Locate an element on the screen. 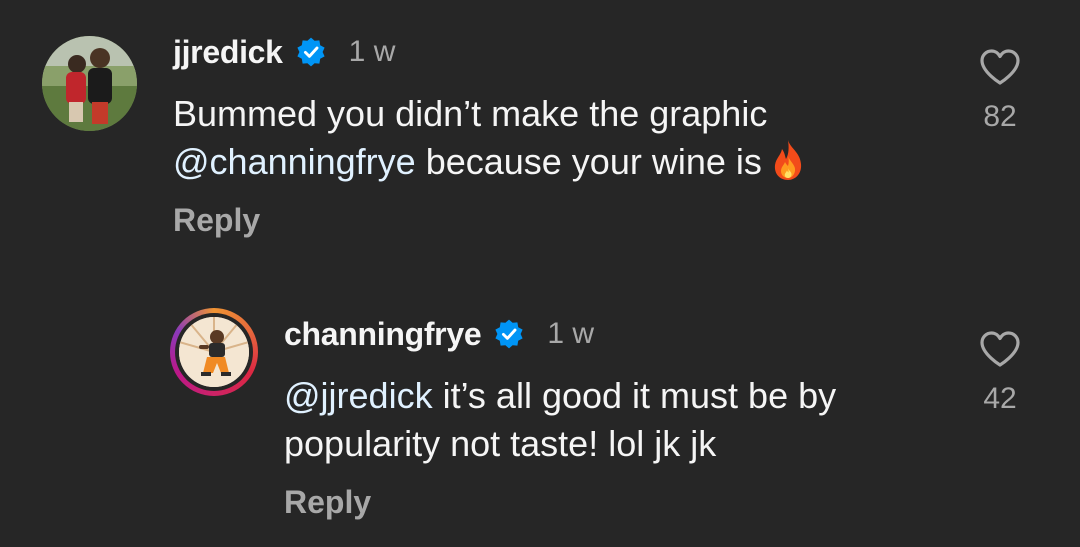  avatar-photo is located at coordinates (89, 83).